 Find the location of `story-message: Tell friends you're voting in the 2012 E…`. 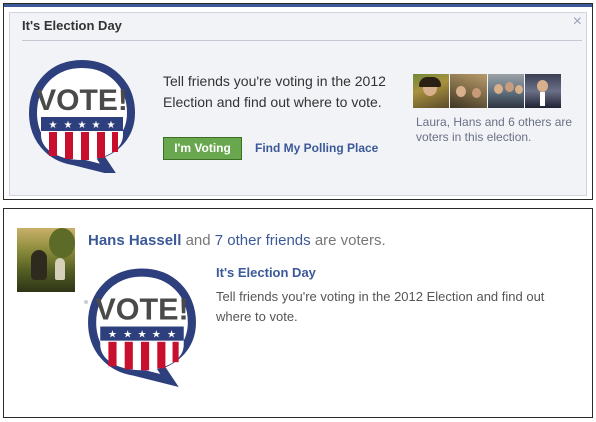

story-message: Tell friends you're voting in the 2012 E… is located at coordinates (380, 306).